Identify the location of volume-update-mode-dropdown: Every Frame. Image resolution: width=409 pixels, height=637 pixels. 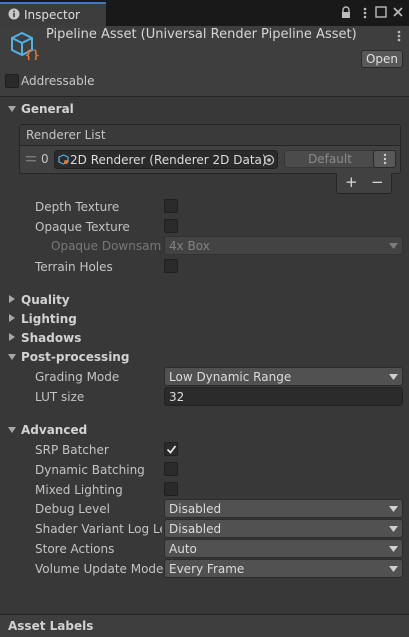
(283, 568).